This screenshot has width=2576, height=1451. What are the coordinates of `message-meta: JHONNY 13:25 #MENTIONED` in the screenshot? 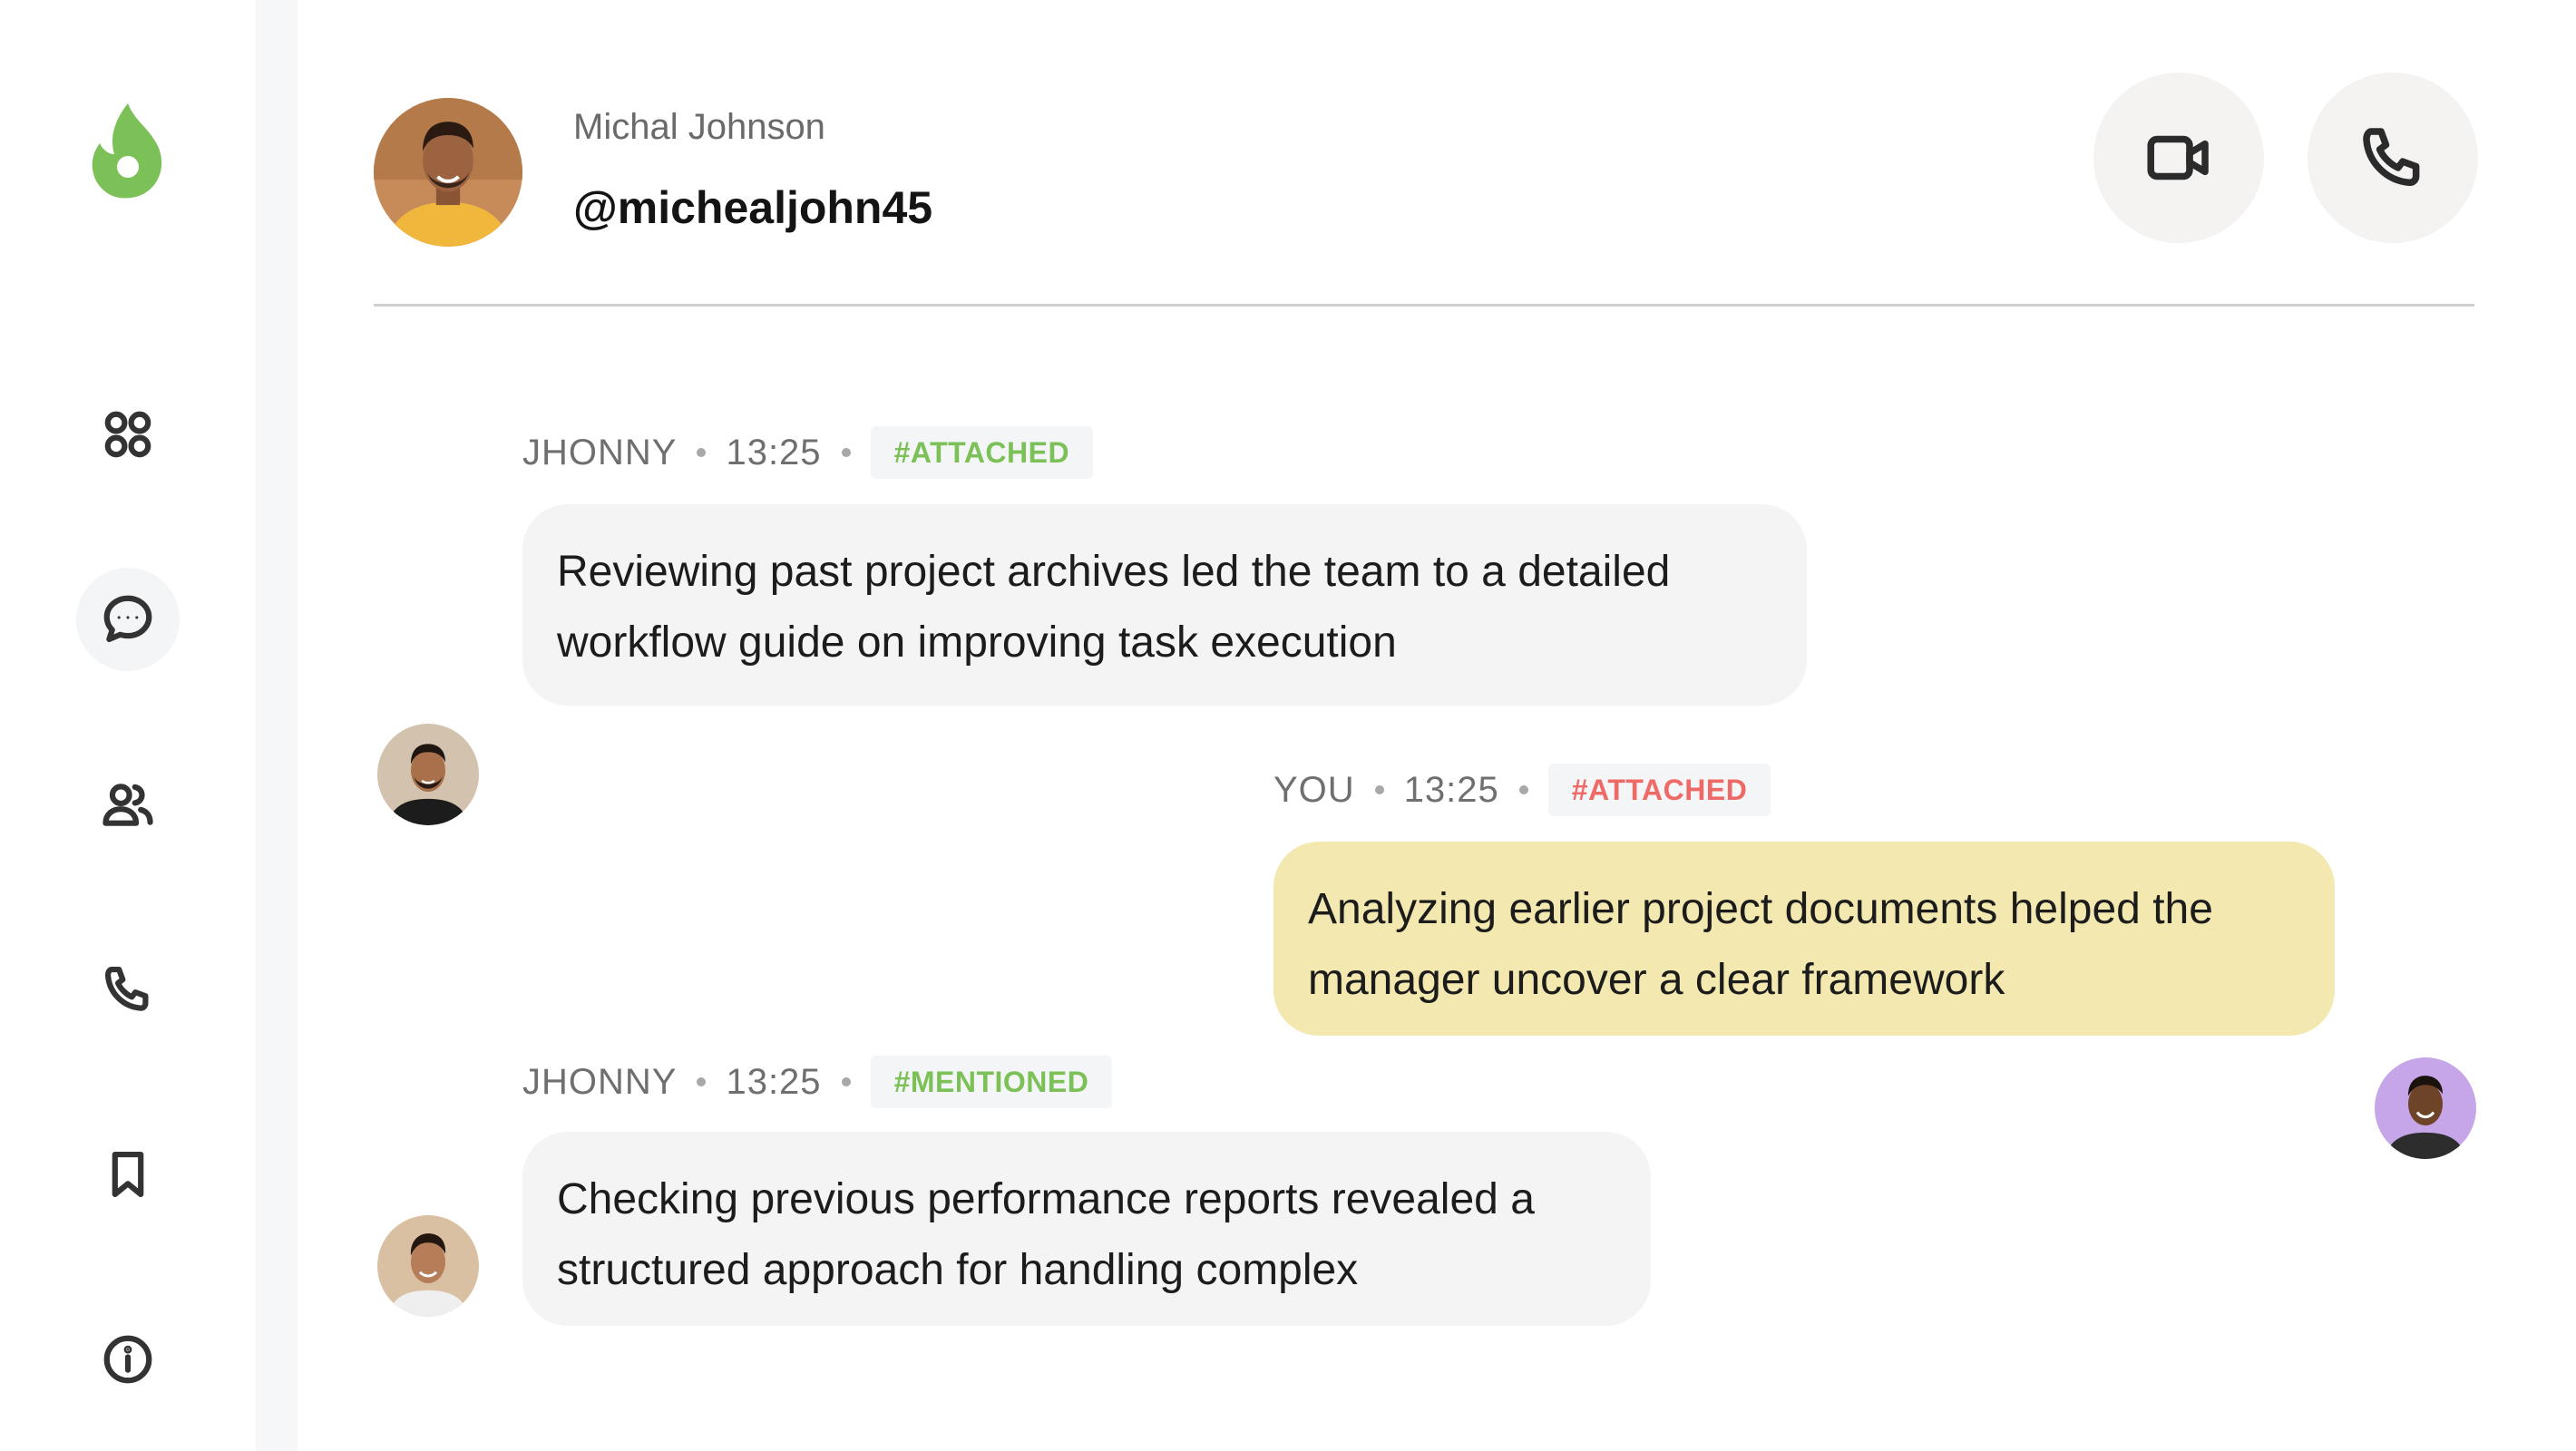 It's located at (817, 1082).